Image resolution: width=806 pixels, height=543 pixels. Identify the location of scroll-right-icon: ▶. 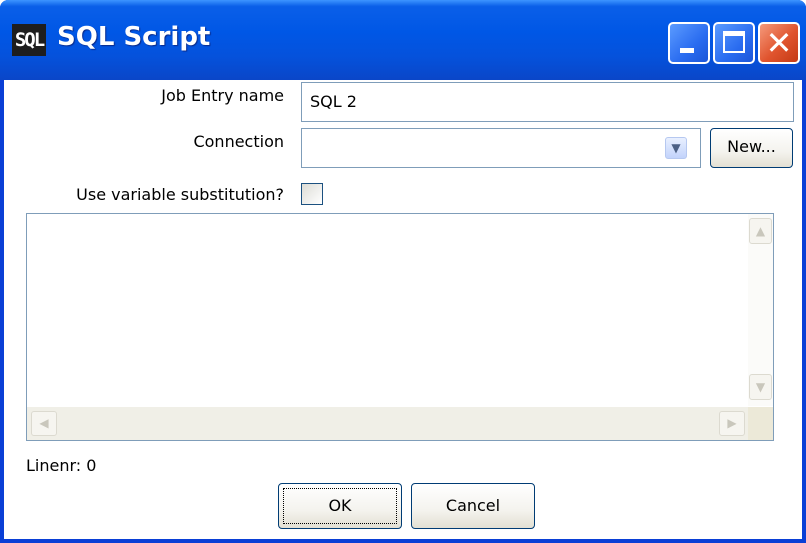
(732, 423).